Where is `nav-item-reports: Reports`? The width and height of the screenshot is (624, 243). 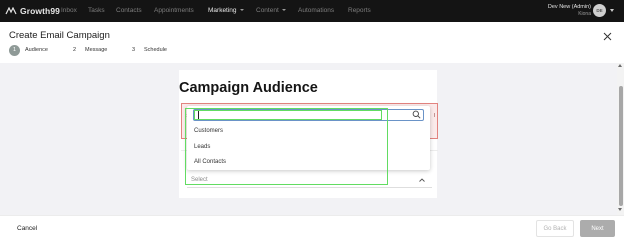
nav-item-reports: Reports is located at coordinates (359, 11).